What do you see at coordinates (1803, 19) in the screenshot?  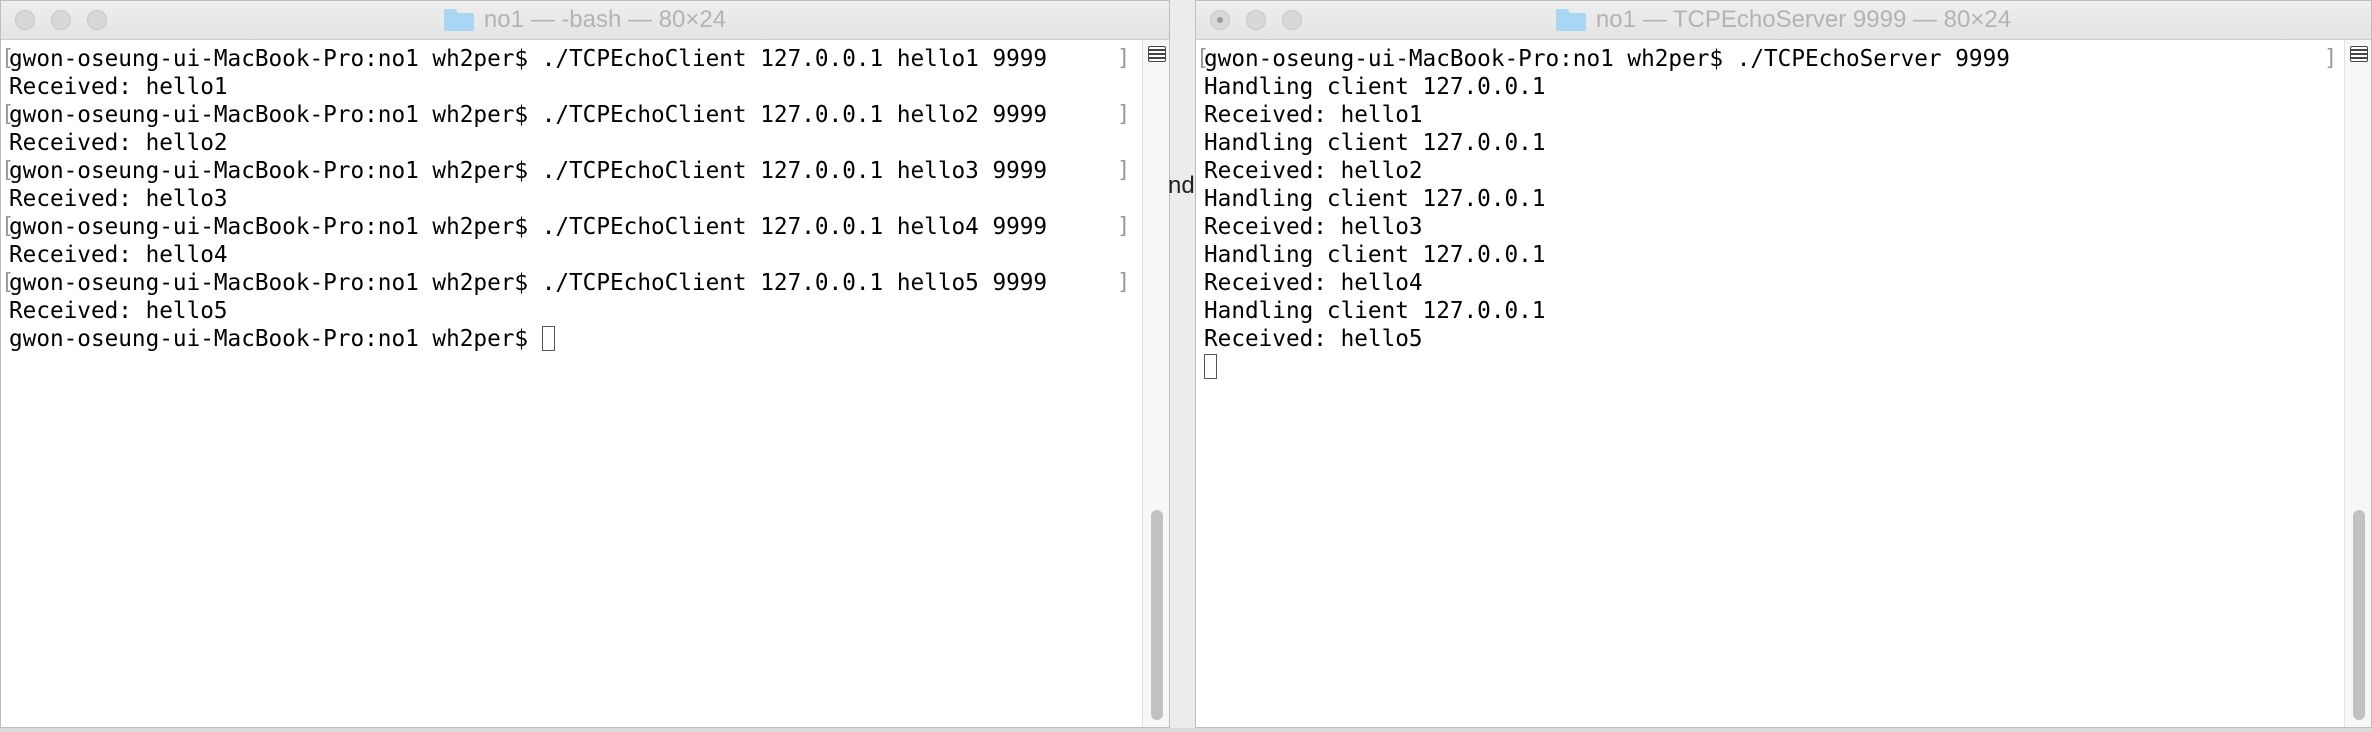 I see `window-title-text: no1 — TCPEchoServer 9999 — 80×24` at bounding box center [1803, 19].